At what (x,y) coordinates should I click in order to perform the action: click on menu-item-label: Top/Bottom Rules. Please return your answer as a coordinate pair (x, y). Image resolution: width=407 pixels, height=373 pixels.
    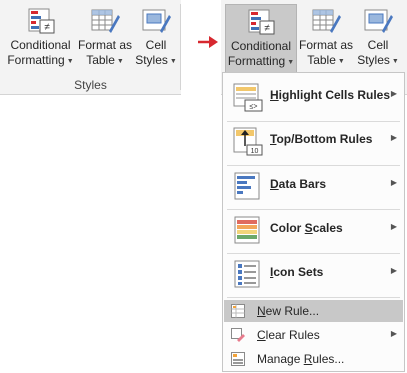
    Looking at the image, I should click on (321, 139).